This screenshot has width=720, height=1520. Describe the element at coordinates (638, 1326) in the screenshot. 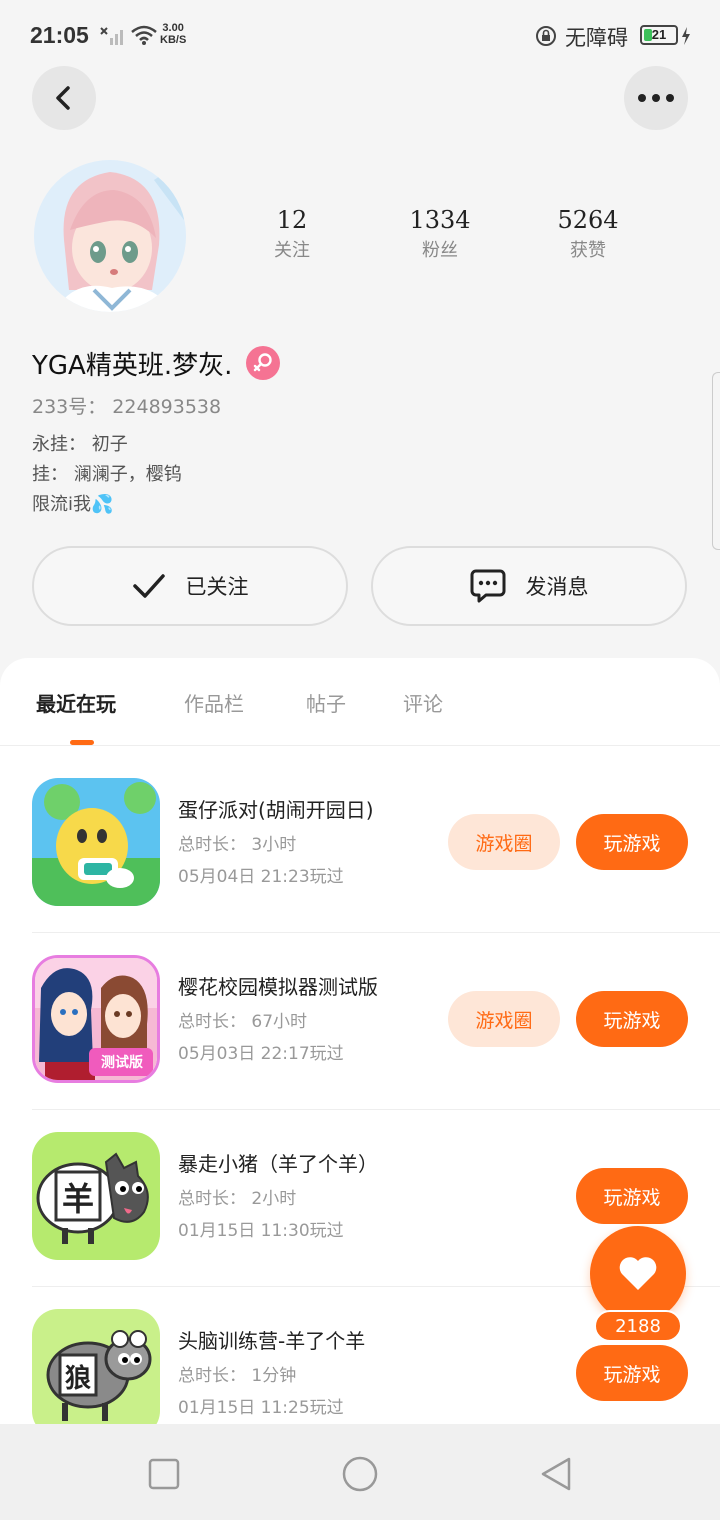

I see `like-count: 2188` at that location.